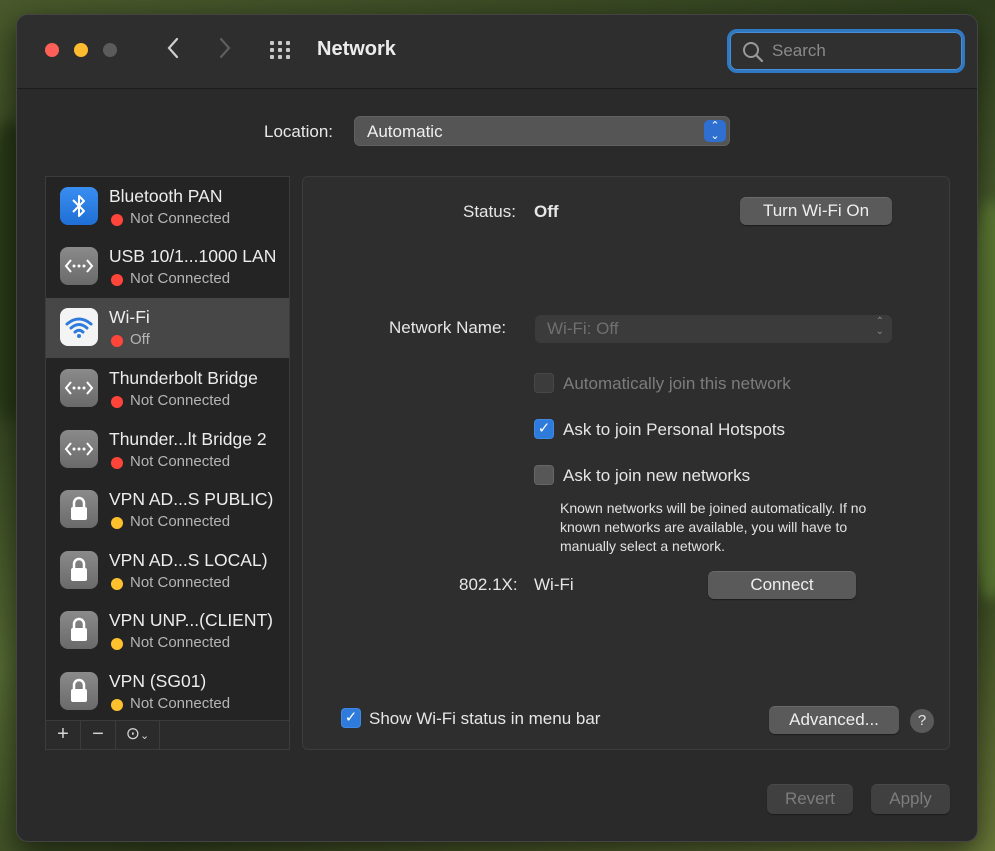 The width and height of the screenshot is (995, 851). I want to click on back-button, so click(173, 50).